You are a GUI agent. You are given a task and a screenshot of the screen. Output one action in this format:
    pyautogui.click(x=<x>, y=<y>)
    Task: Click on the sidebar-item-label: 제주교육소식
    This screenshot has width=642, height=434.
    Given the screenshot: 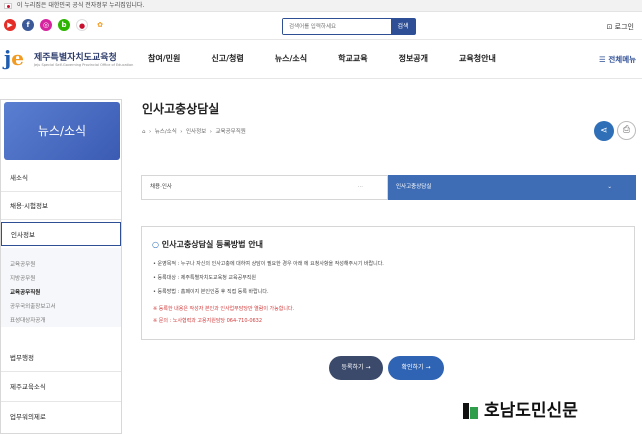 What is the action you would take?
    pyautogui.click(x=28, y=387)
    